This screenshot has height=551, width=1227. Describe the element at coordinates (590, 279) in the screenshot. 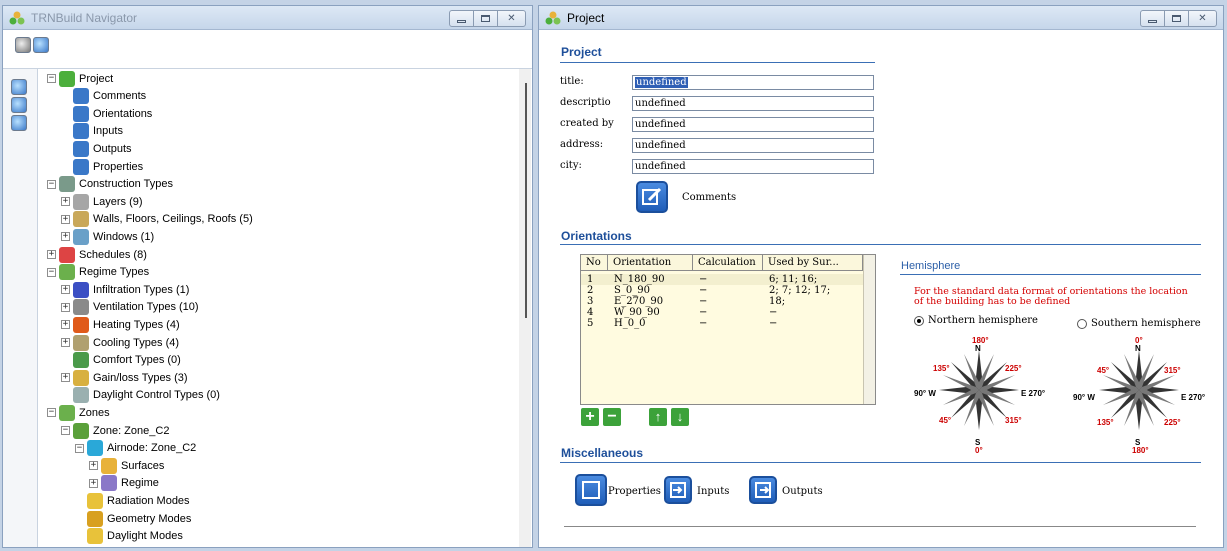

I see `table-cell: 1` at that location.